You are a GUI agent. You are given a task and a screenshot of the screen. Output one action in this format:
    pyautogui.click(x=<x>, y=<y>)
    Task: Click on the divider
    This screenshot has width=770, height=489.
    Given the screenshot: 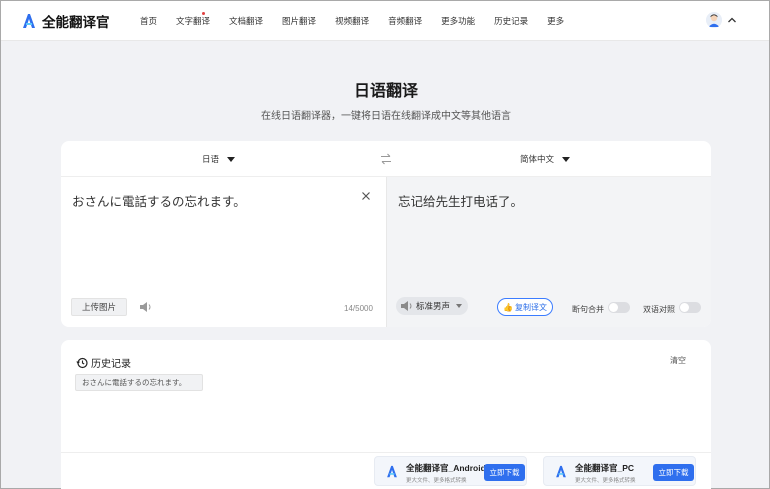 What is the action you would take?
    pyautogui.click(x=386, y=452)
    